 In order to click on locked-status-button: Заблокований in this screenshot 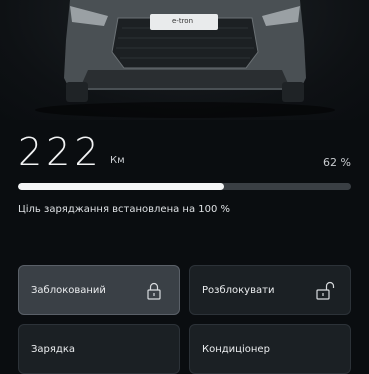, I will do `click(99, 290)`.